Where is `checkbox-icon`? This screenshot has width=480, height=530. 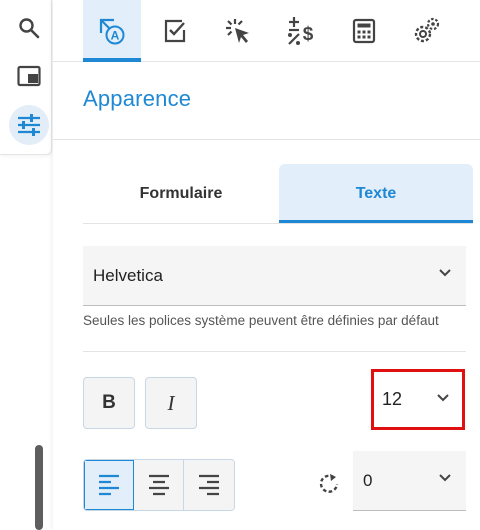
checkbox-icon is located at coordinates (175, 31).